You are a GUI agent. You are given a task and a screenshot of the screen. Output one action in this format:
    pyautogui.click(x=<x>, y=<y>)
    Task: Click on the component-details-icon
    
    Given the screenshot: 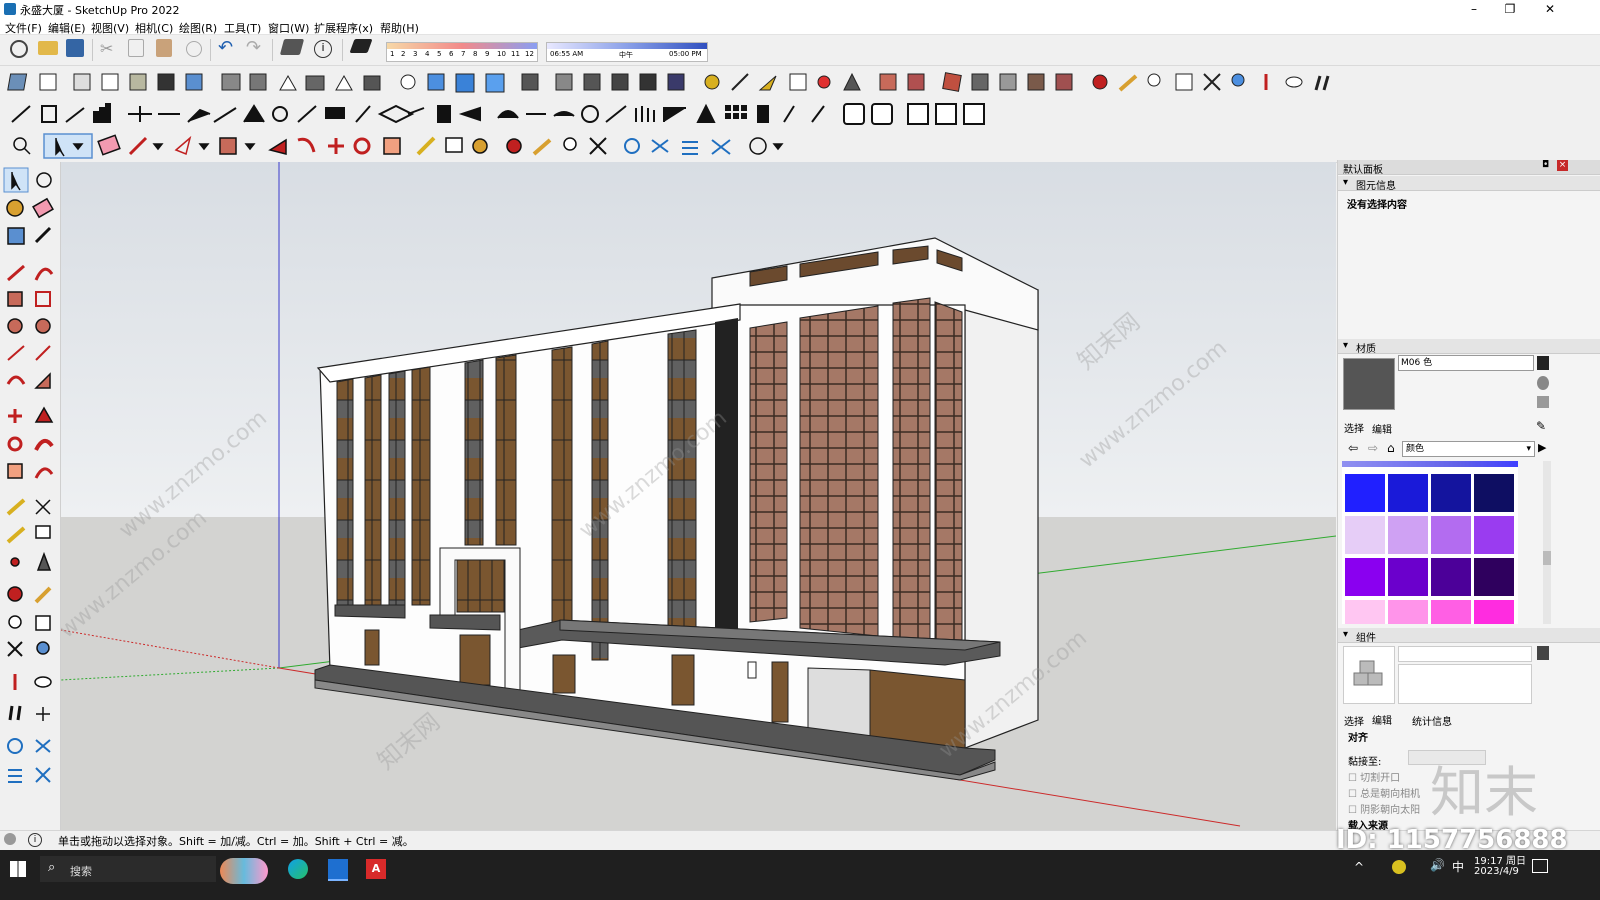 What is the action you would take?
    pyautogui.click(x=1543, y=653)
    